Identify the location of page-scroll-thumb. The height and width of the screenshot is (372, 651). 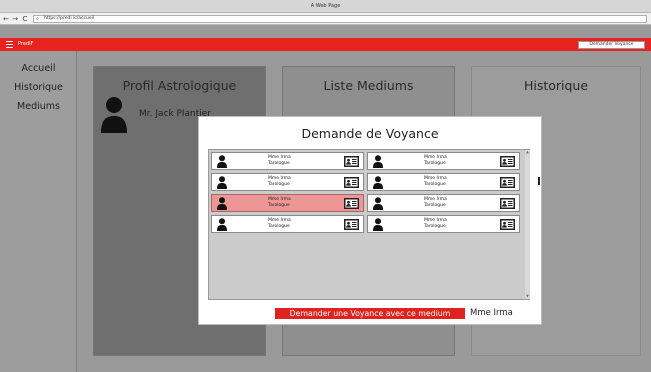
(539, 181).